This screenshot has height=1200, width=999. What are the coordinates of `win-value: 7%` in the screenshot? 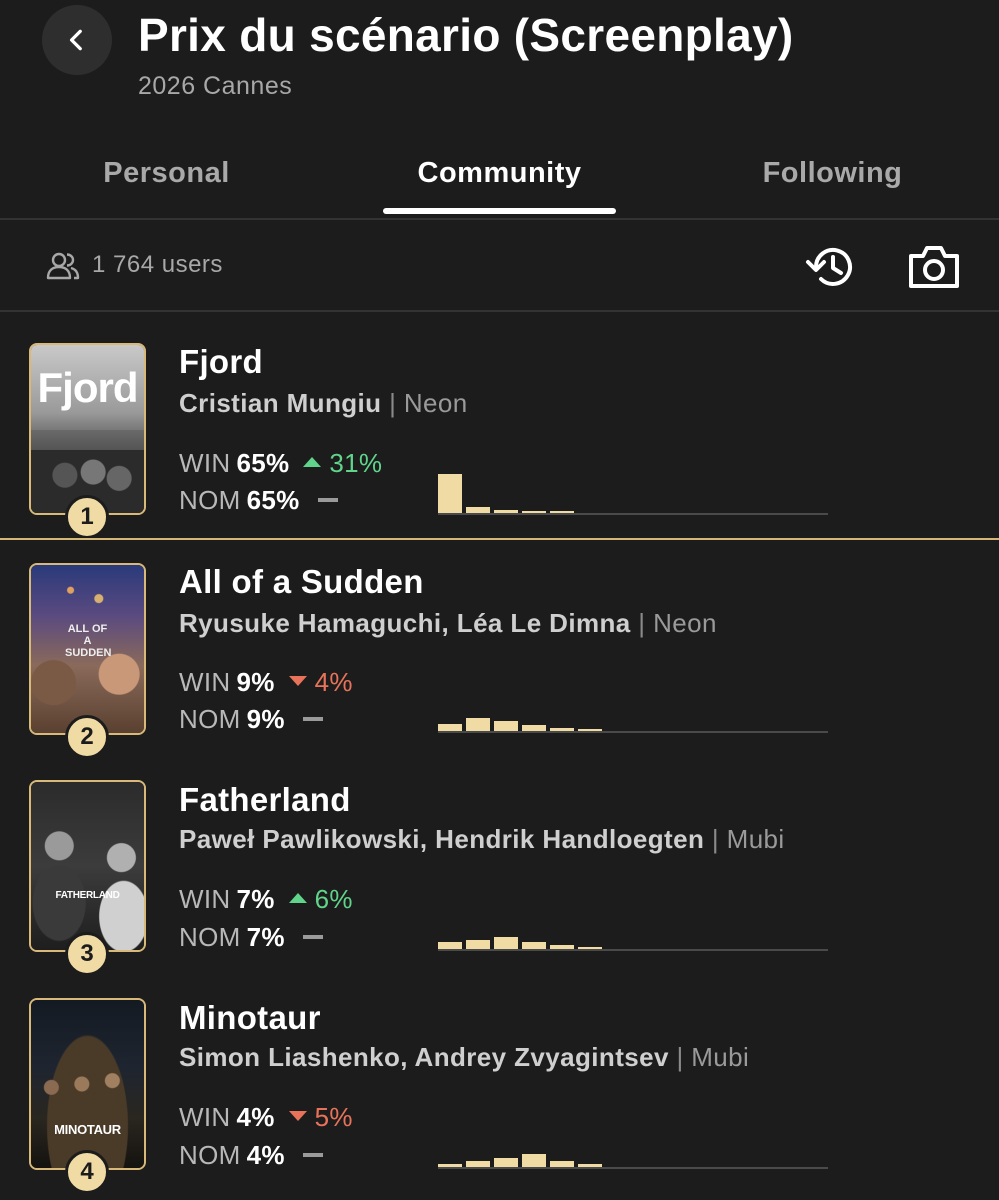 It's located at (255, 899).